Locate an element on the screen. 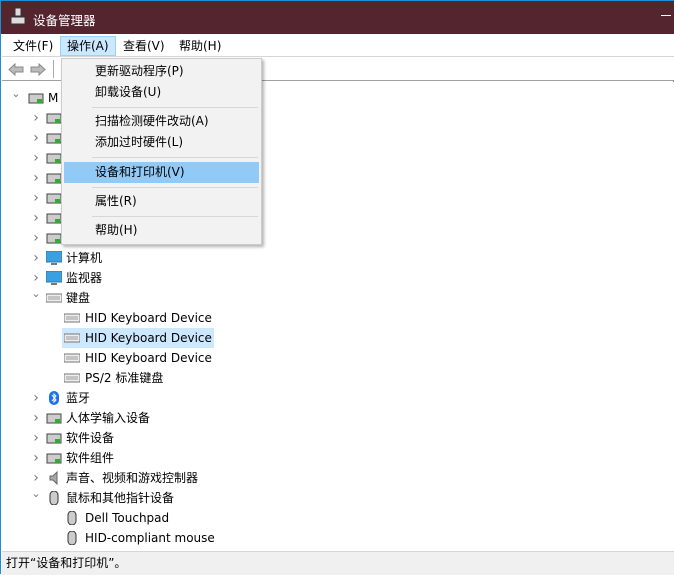  tree-item-label: 蓝牙 is located at coordinates (78, 398).